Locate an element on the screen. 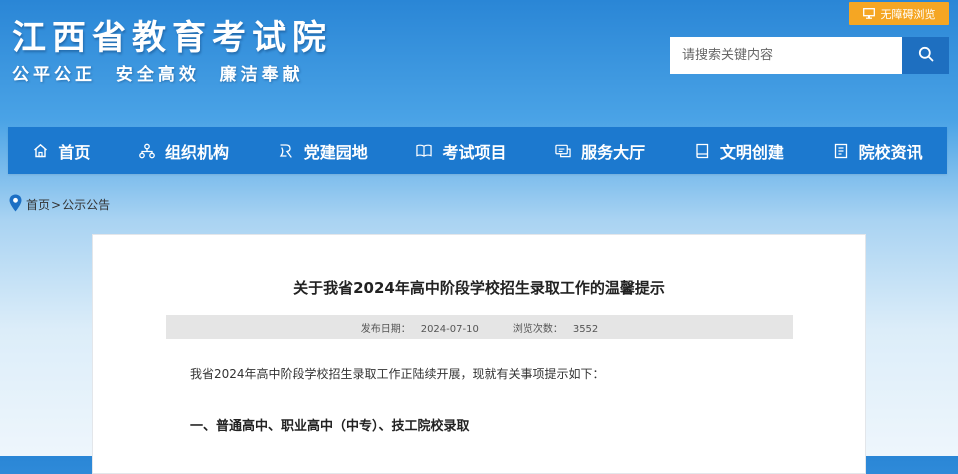 The width and height of the screenshot is (958, 474). publish-date: 发布日期： 2024-07-10 is located at coordinates (420, 327).